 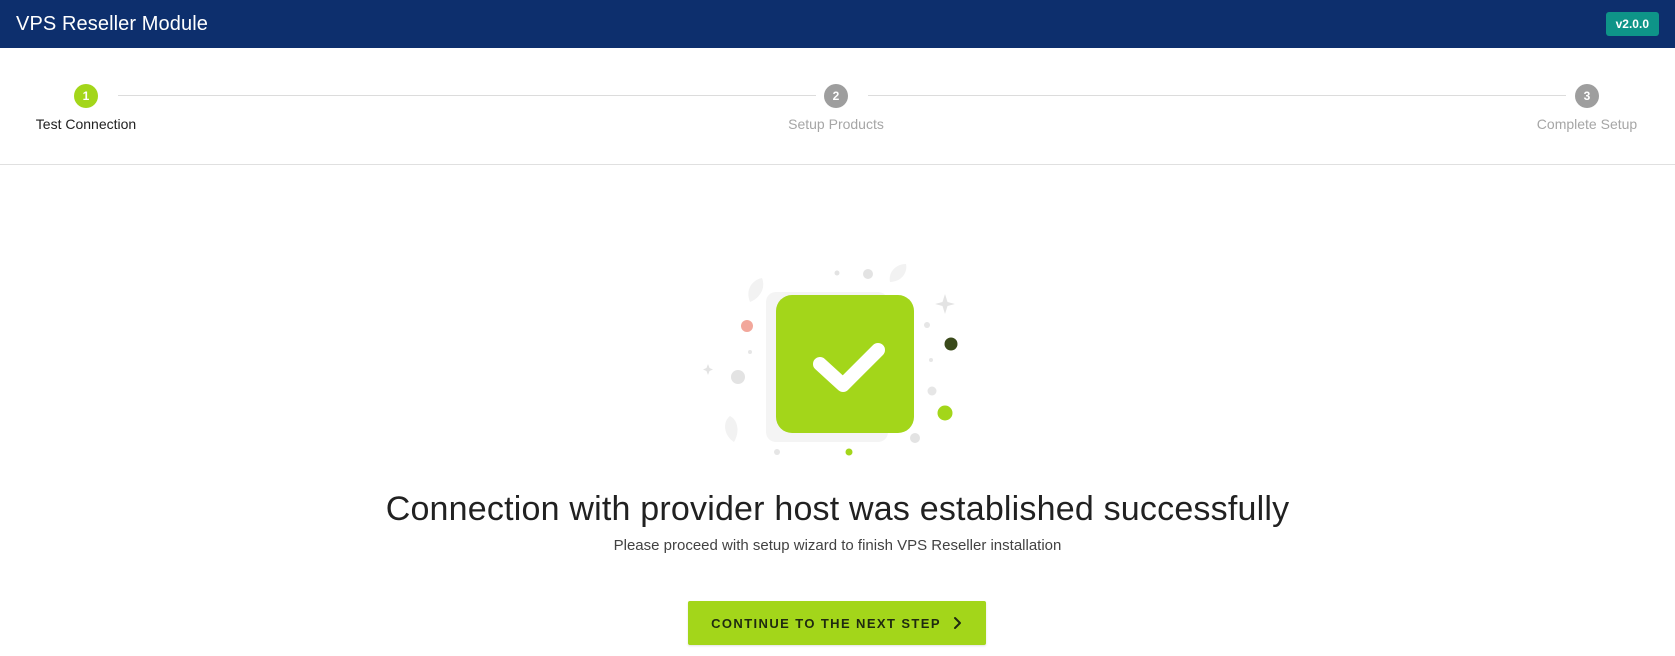 What do you see at coordinates (836, 96) in the screenshot?
I see `step-2-indicator: 2` at bounding box center [836, 96].